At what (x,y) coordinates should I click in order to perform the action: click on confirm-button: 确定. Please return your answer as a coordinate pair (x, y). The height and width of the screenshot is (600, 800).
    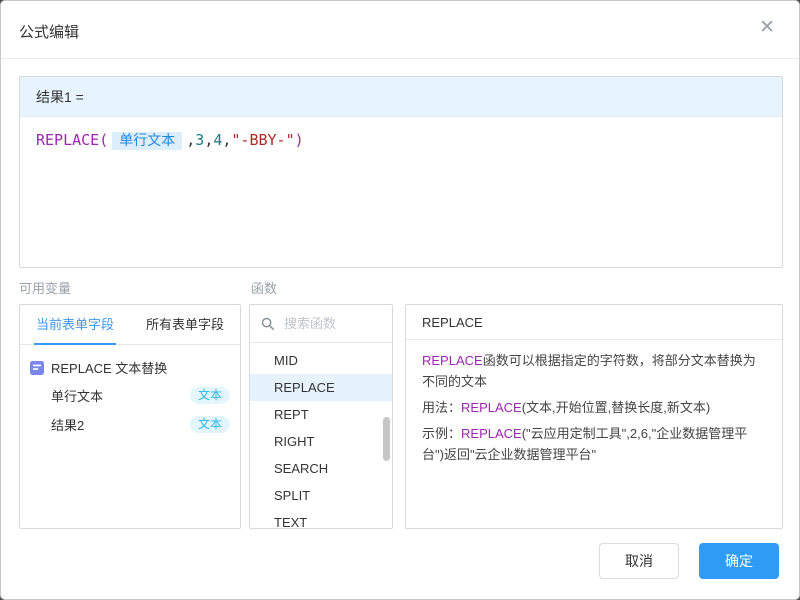
    Looking at the image, I should click on (739, 561).